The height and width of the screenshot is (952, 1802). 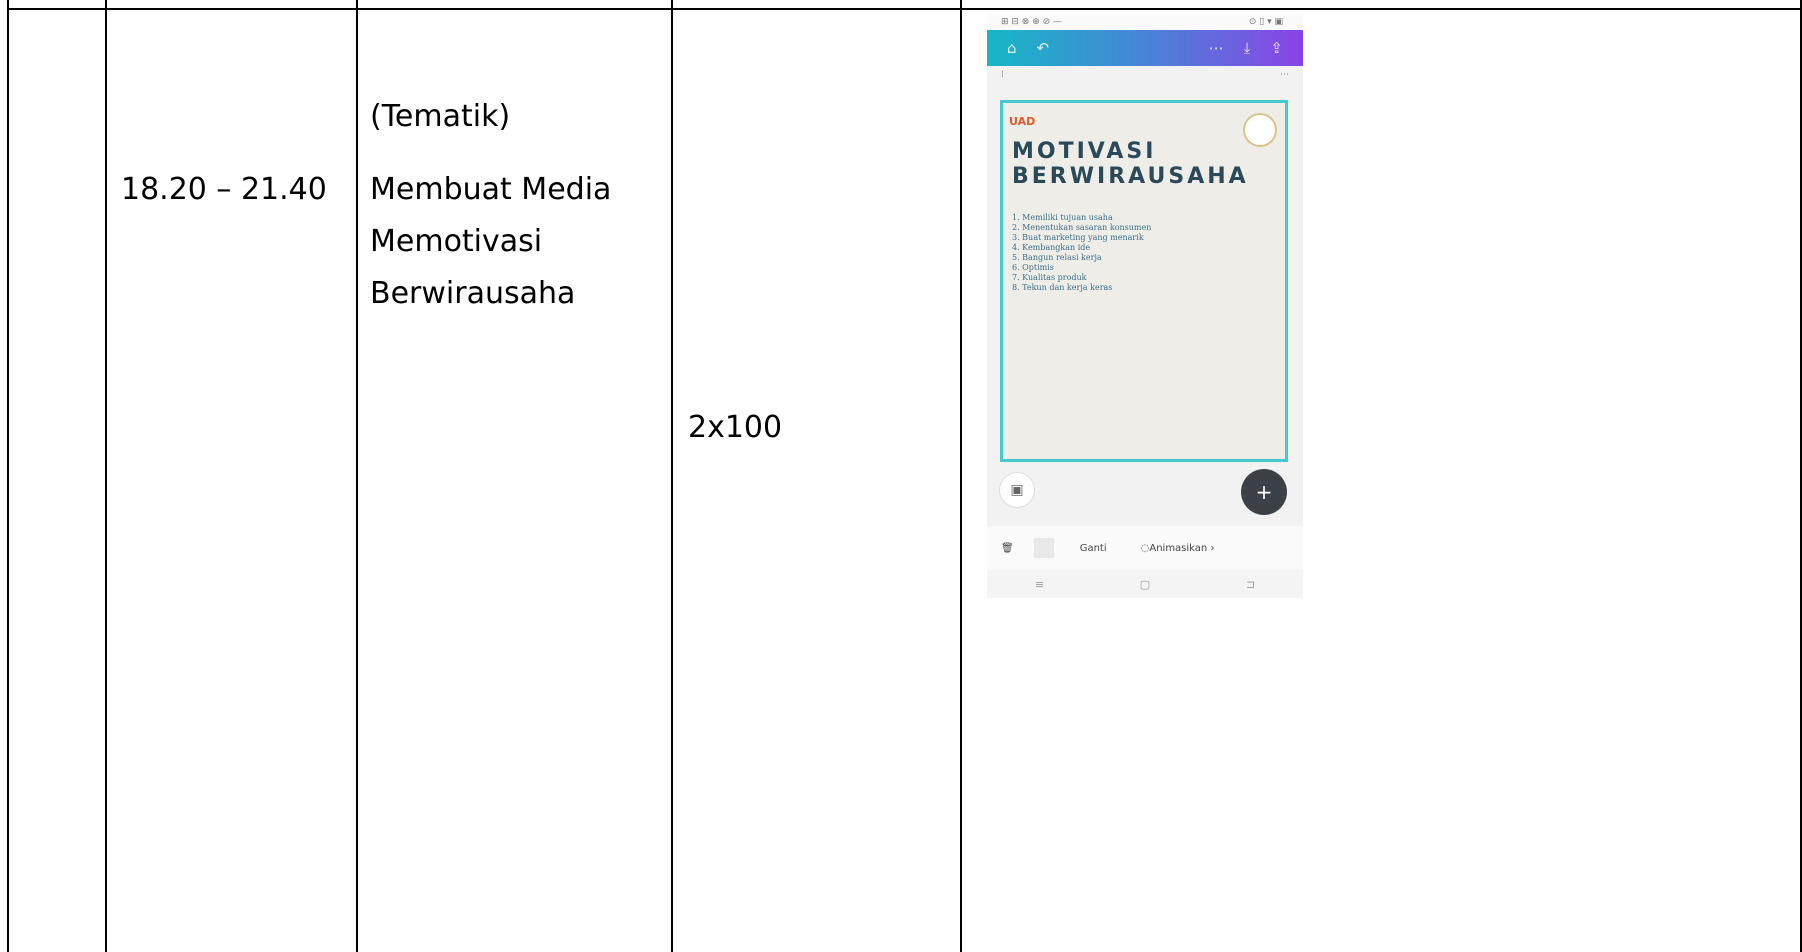 What do you see at coordinates (491, 189) in the screenshot?
I see `activity-line-1: Membuat Media` at bounding box center [491, 189].